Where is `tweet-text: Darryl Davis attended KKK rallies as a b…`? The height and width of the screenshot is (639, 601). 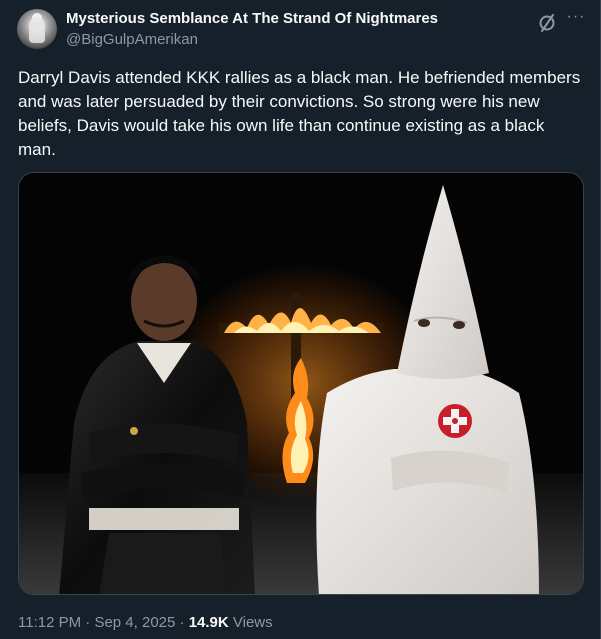 tweet-text: Darryl Davis attended KKK rallies as a b… is located at coordinates (299, 113).